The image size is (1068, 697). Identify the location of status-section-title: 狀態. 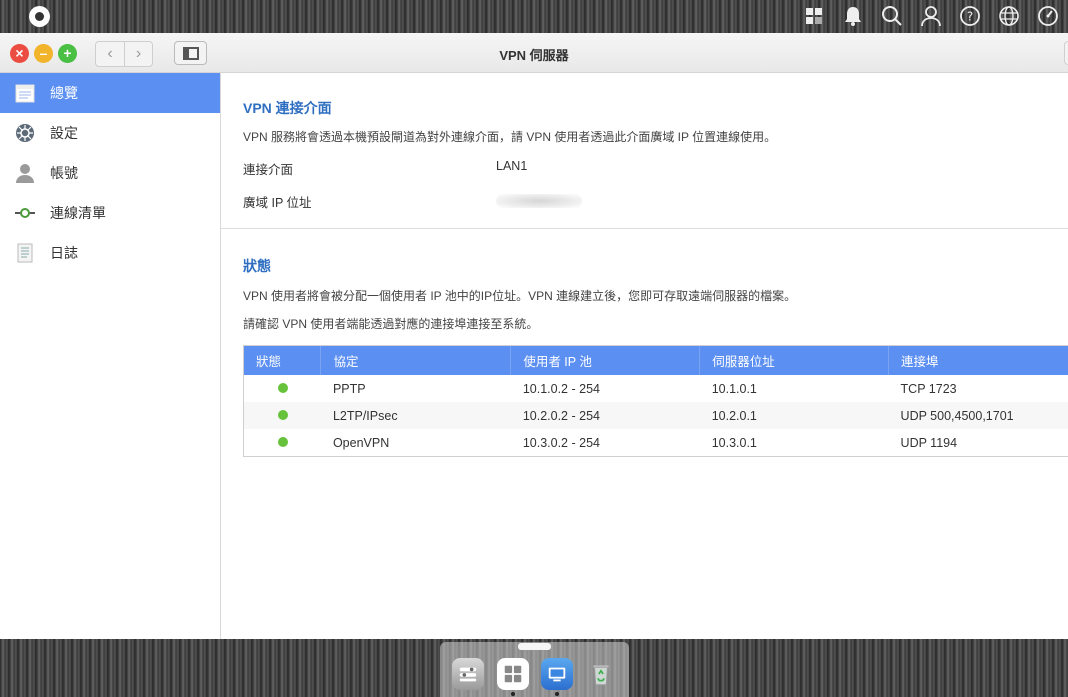
(257, 266).